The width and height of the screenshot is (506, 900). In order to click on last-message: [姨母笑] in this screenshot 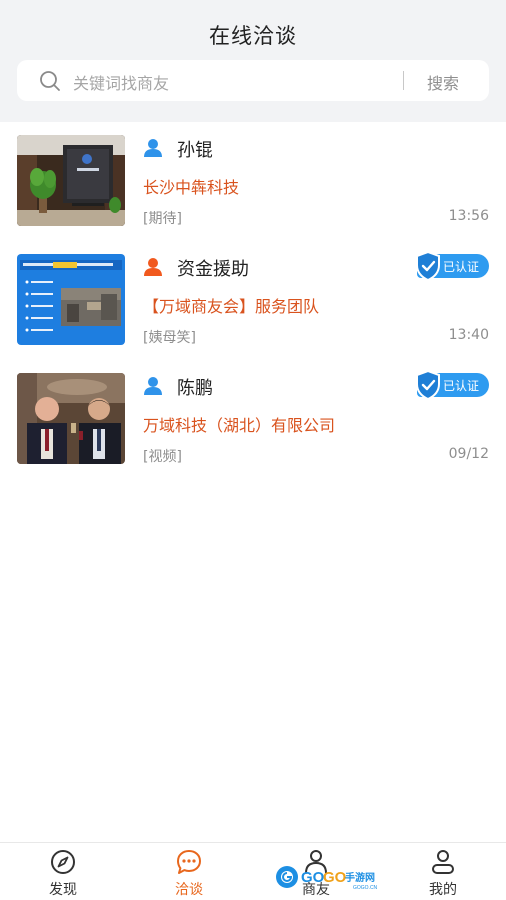, I will do `click(169, 338)`.